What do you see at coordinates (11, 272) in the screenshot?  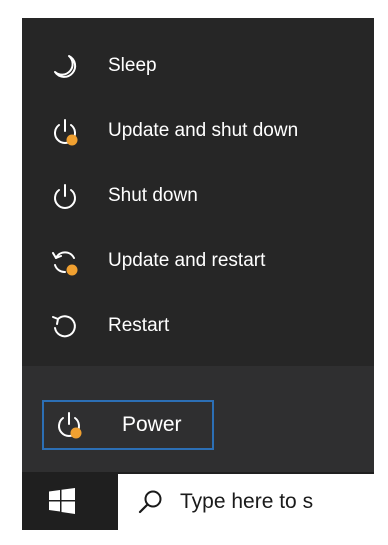 I see `edge-left` at bounding box center [11, 272].